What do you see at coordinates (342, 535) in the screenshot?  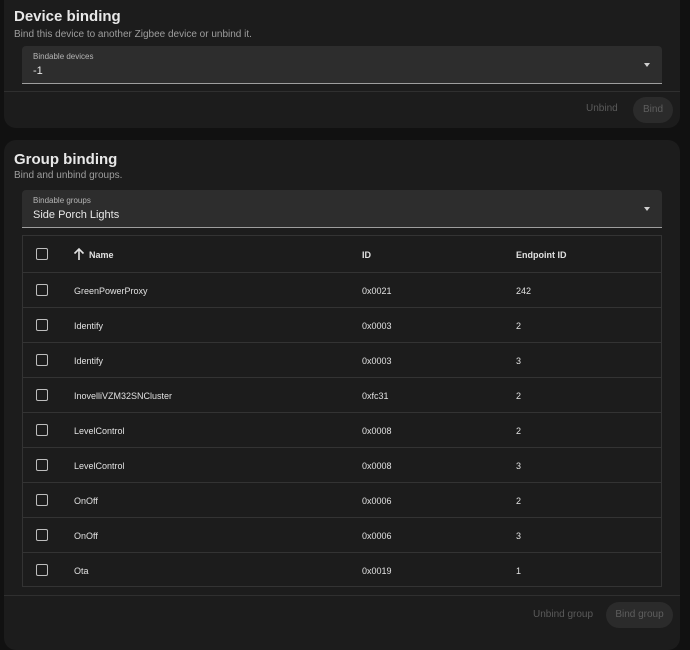 I see `table-row: OnOff 0x0006 3` at bounding box center [342, 535].